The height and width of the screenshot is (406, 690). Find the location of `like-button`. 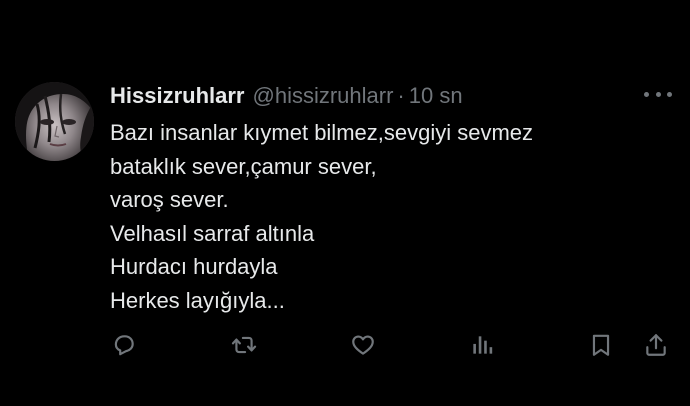

like-button is located at coordinates (363, 345).